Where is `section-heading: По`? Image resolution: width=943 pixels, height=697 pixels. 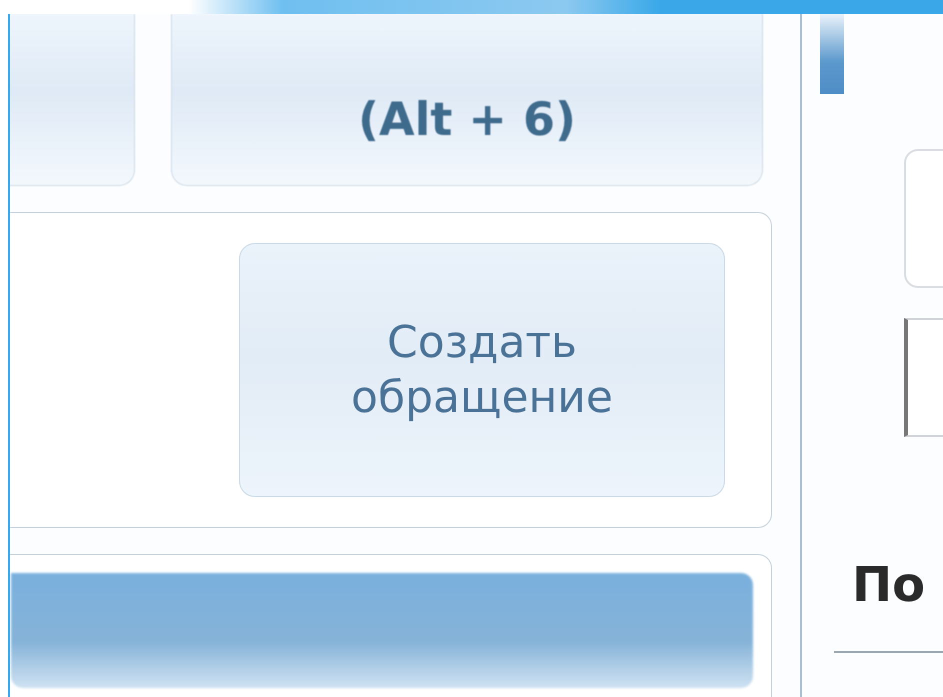 section-heading: По is located at coordinates (889, 585).